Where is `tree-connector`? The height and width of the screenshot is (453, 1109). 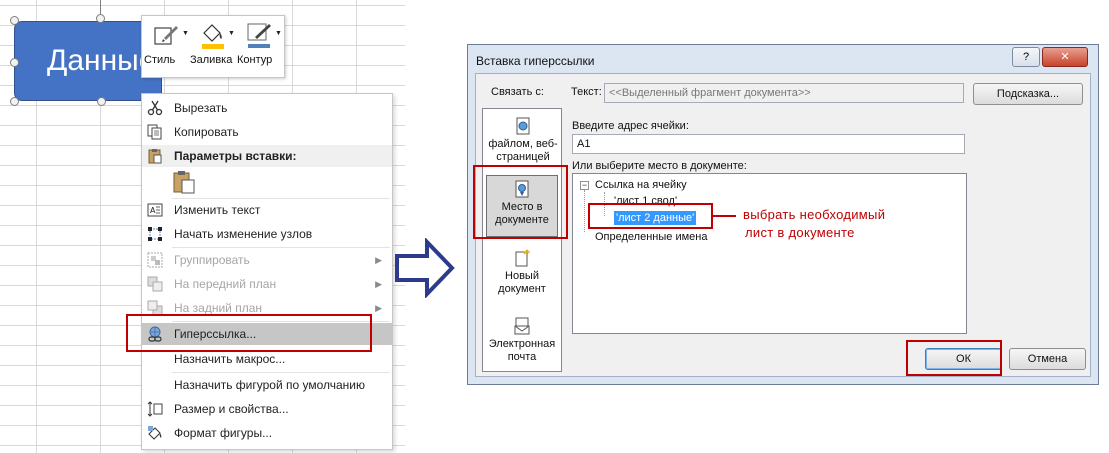 tree-connector is located at coordinates (585, 211).